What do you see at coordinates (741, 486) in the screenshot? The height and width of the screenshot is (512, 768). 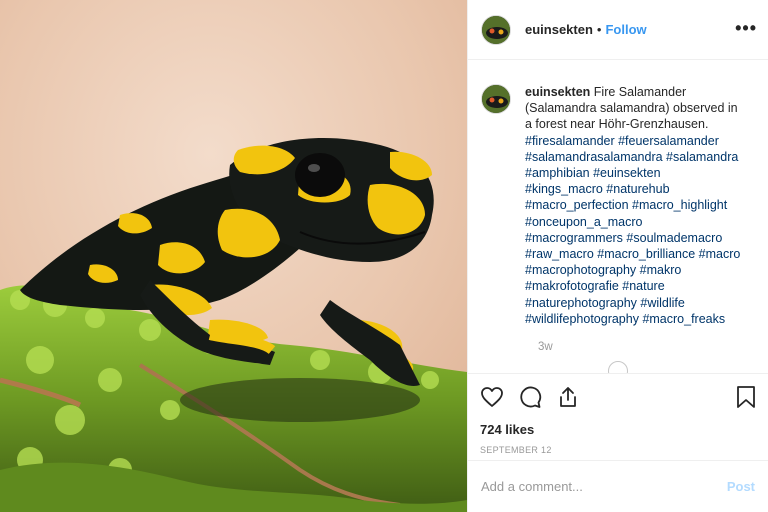 I see `post-comment-button: Post` at bounding box center [741, 486].